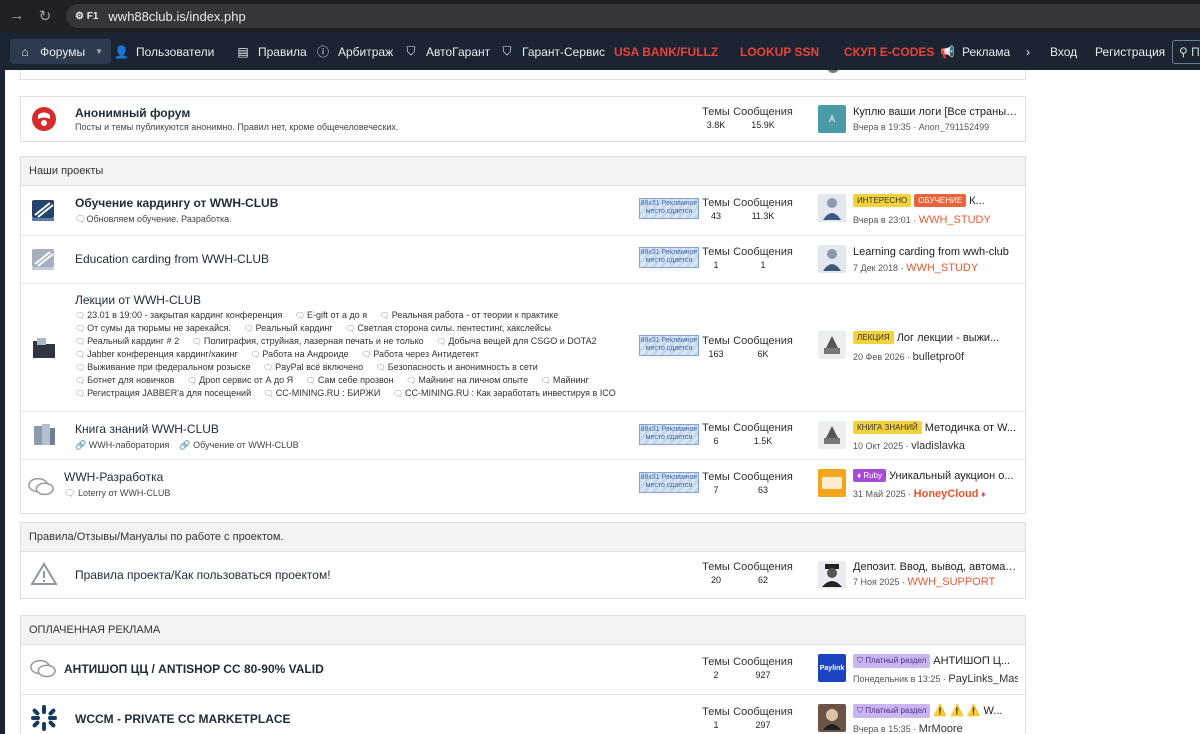 This screenshot has width=1200, height=734. What do you see at coordinates (447, 51) in the screenshot?
I see `nav-autogarant: ⛉ АвтоГарант` at bounding box center [447, 51].